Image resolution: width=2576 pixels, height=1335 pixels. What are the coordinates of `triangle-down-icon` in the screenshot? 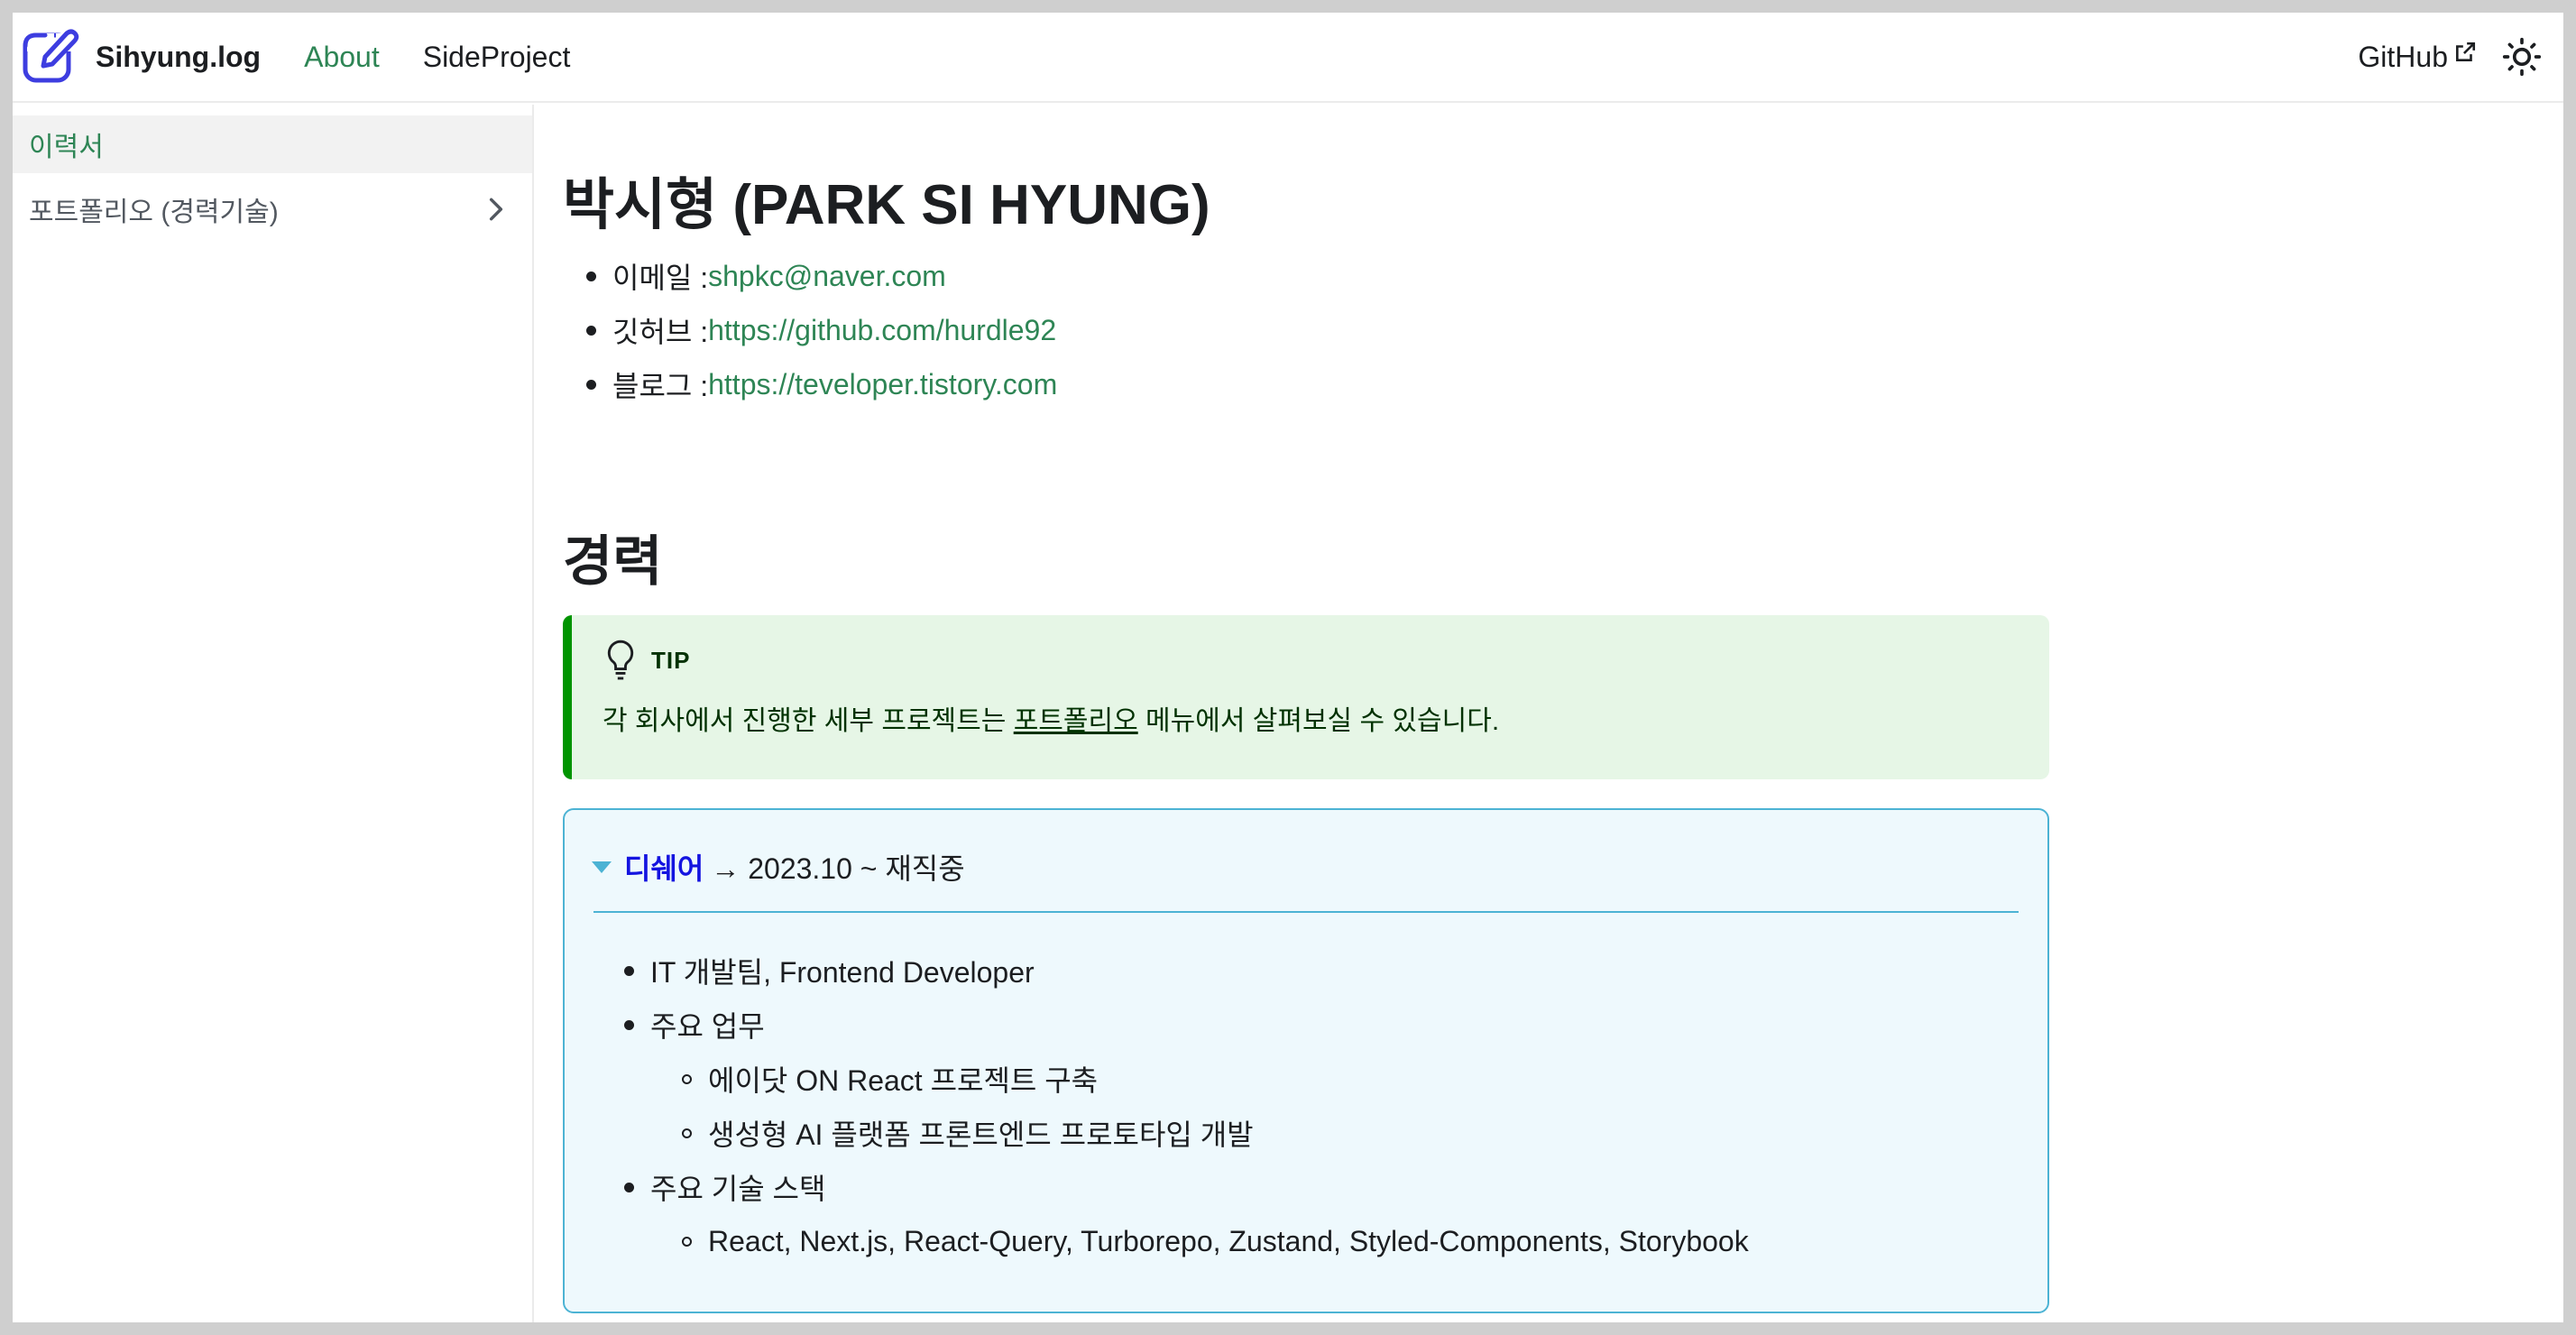 It's located at (602, 867).